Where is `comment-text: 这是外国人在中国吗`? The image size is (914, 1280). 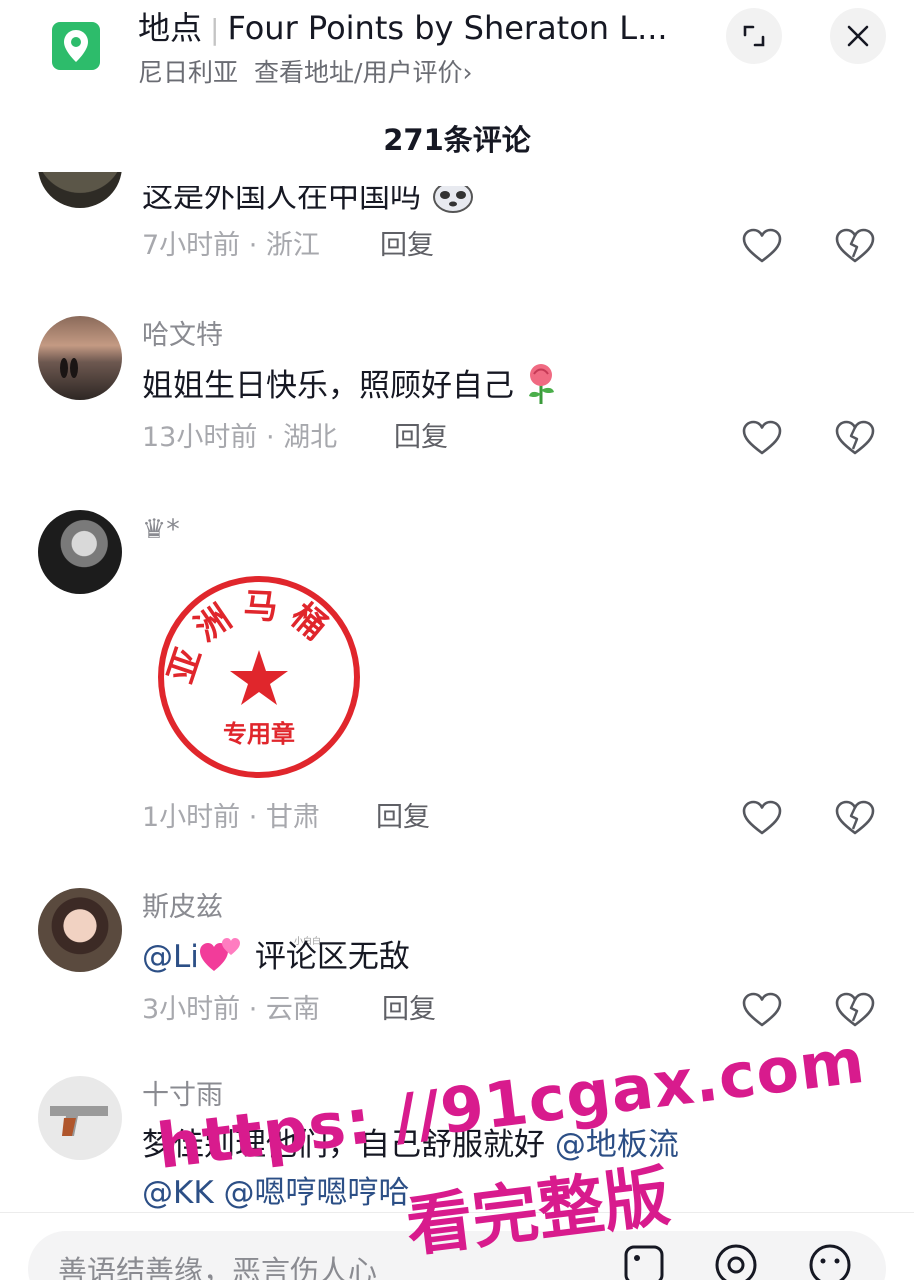 comment-text: 这是外国人在中国吗 is located at coordinates (308, 203).